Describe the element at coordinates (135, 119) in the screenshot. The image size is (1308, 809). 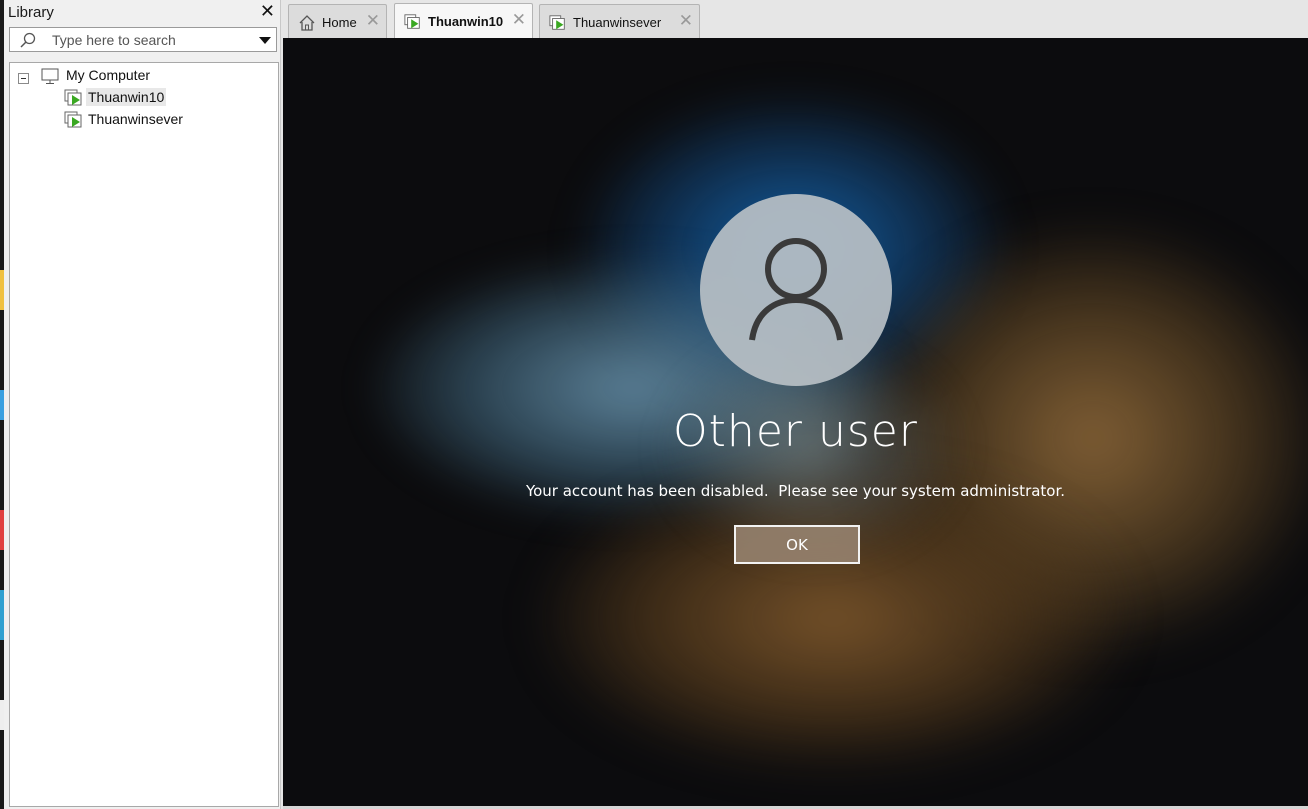
I see `tree-label-thuanwinsever: Thuanwinsever` at that location.